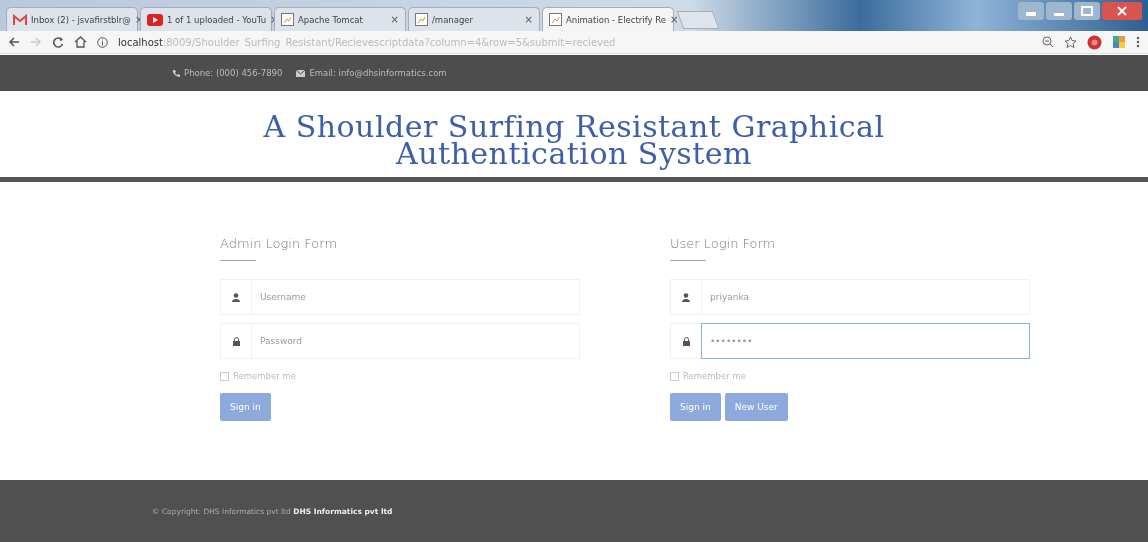 The height and width of the screenshot is (542, 1148). I want to click on browser-tab: Apache Tomcat ×, so click(340, 19).